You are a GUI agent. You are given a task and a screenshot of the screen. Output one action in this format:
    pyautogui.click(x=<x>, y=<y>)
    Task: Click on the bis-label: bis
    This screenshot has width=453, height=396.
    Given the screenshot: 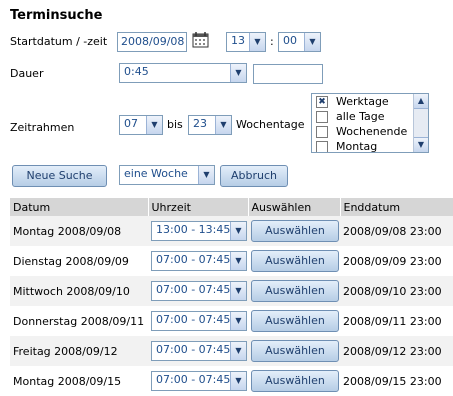 What is the action you would take?
    pyautogui.click(x=175, y=124)
    